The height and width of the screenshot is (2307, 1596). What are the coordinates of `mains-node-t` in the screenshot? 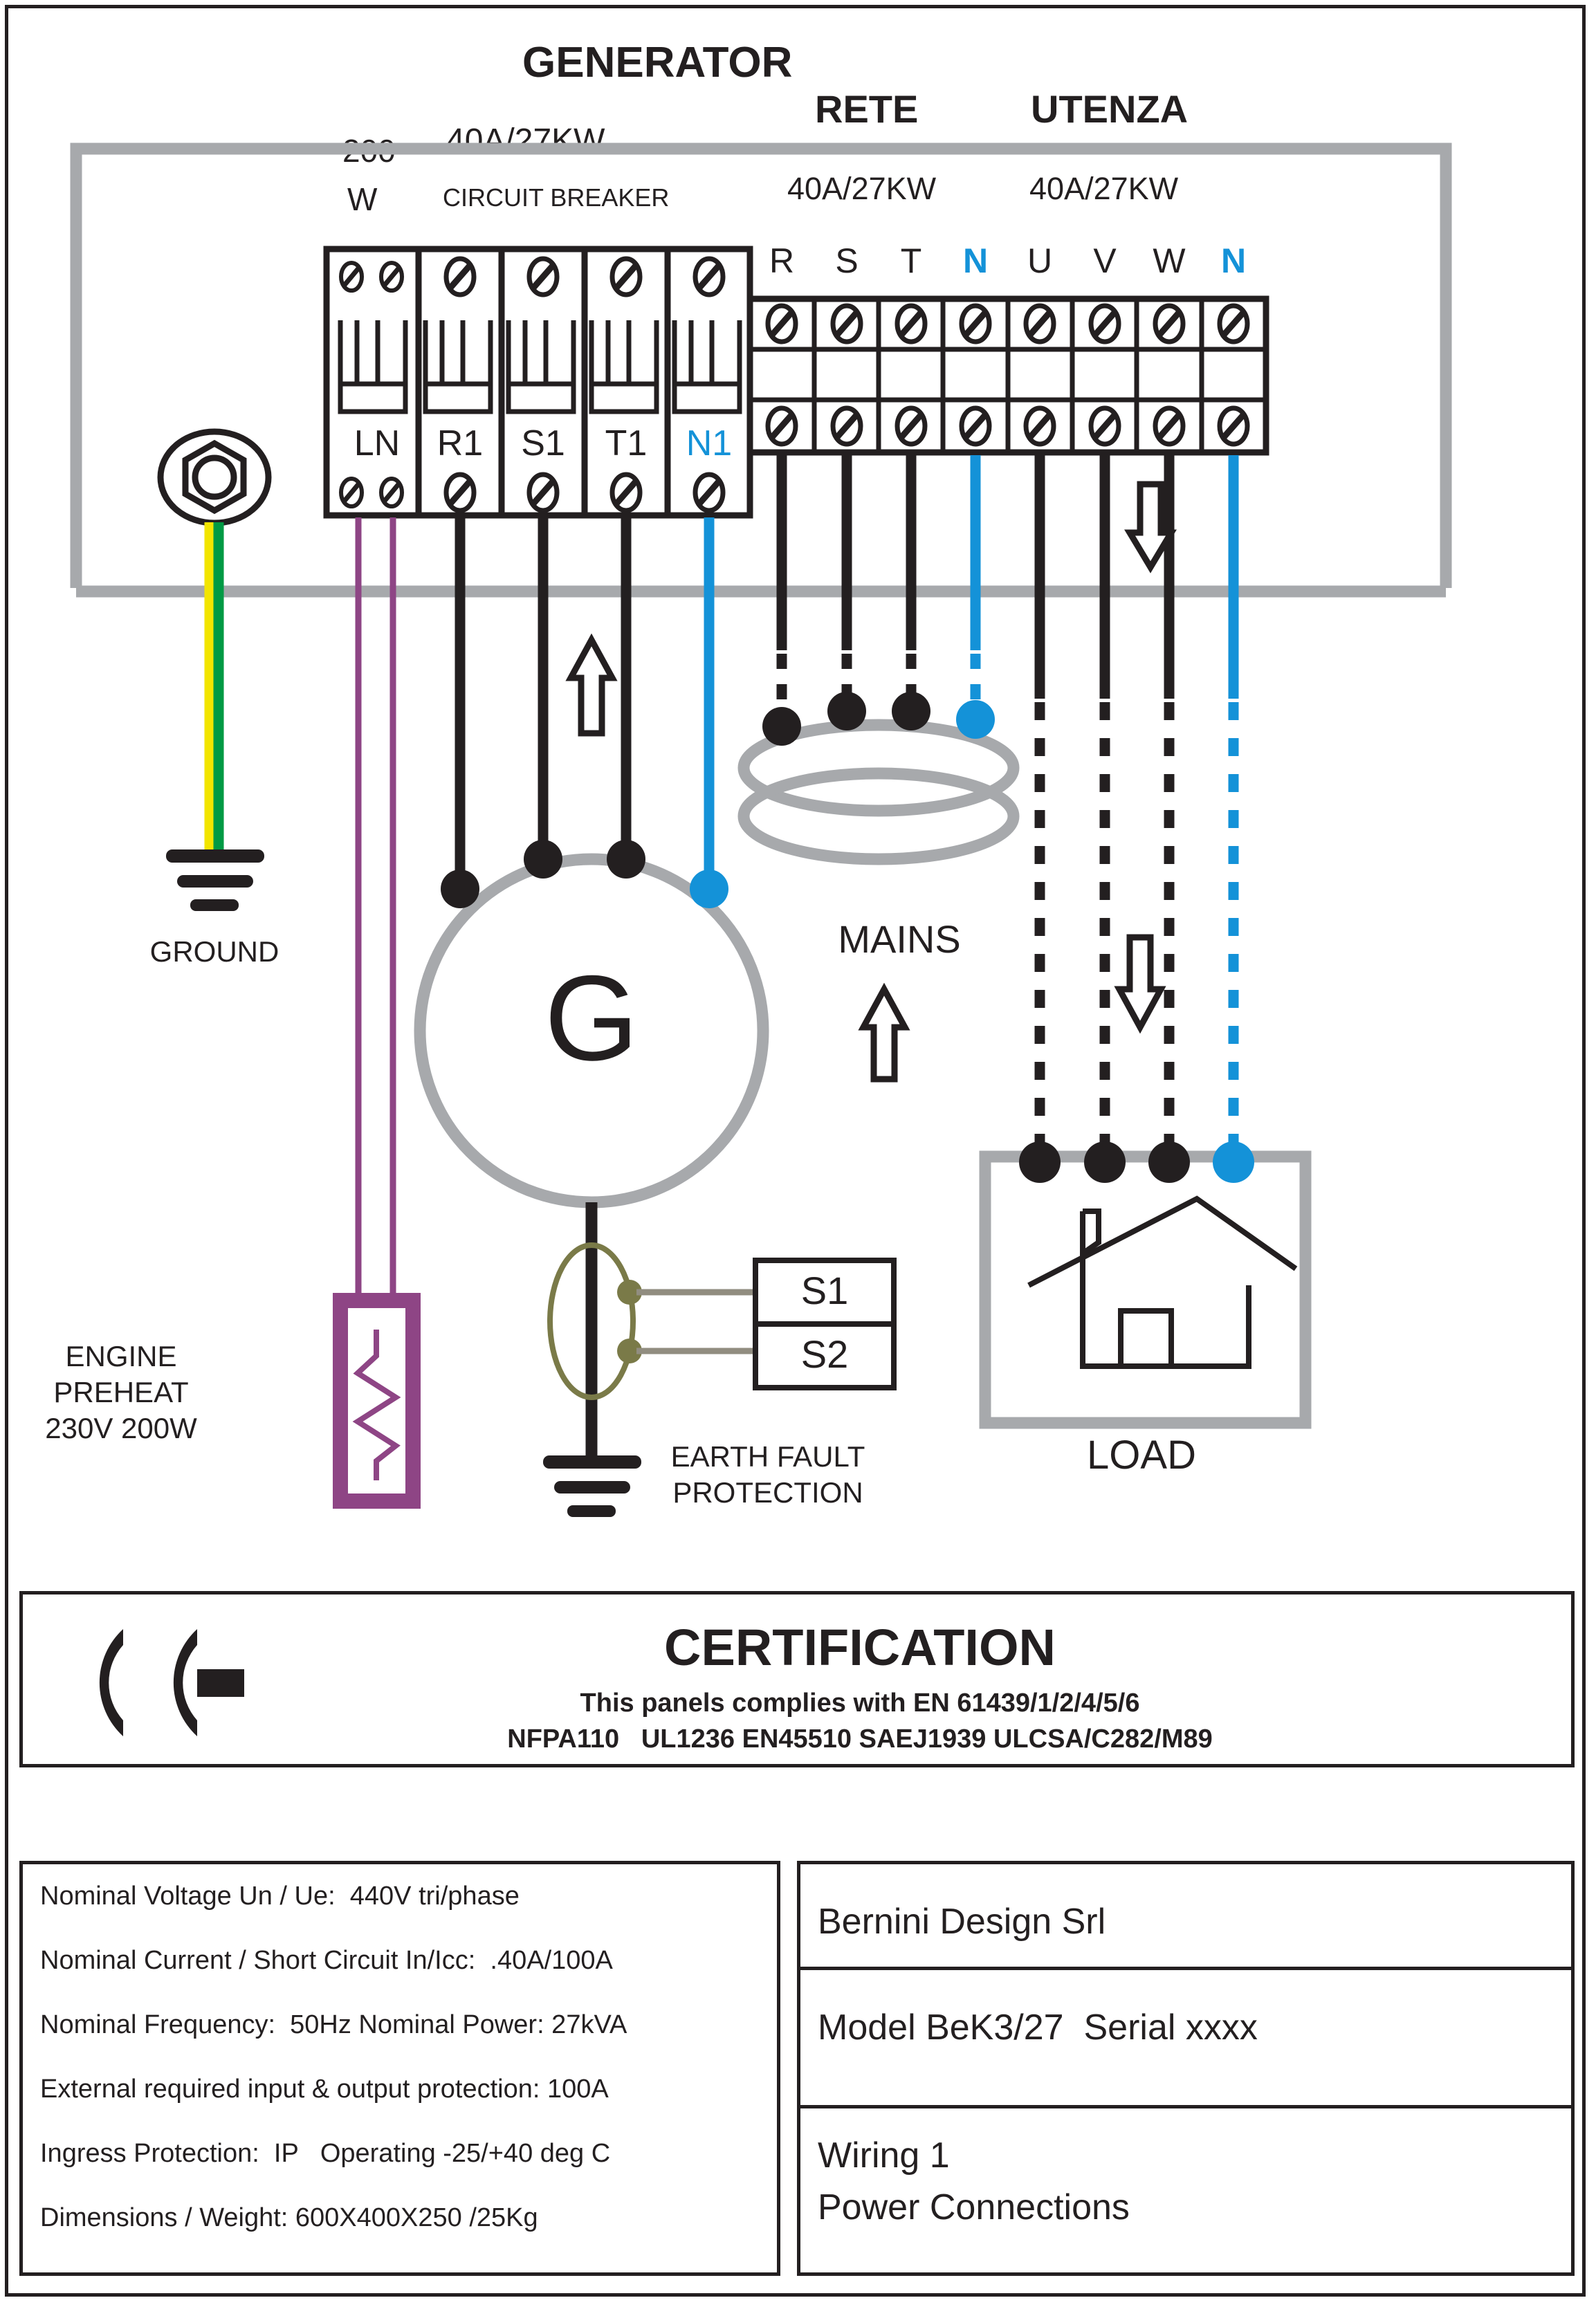 It's located at (911, 711).